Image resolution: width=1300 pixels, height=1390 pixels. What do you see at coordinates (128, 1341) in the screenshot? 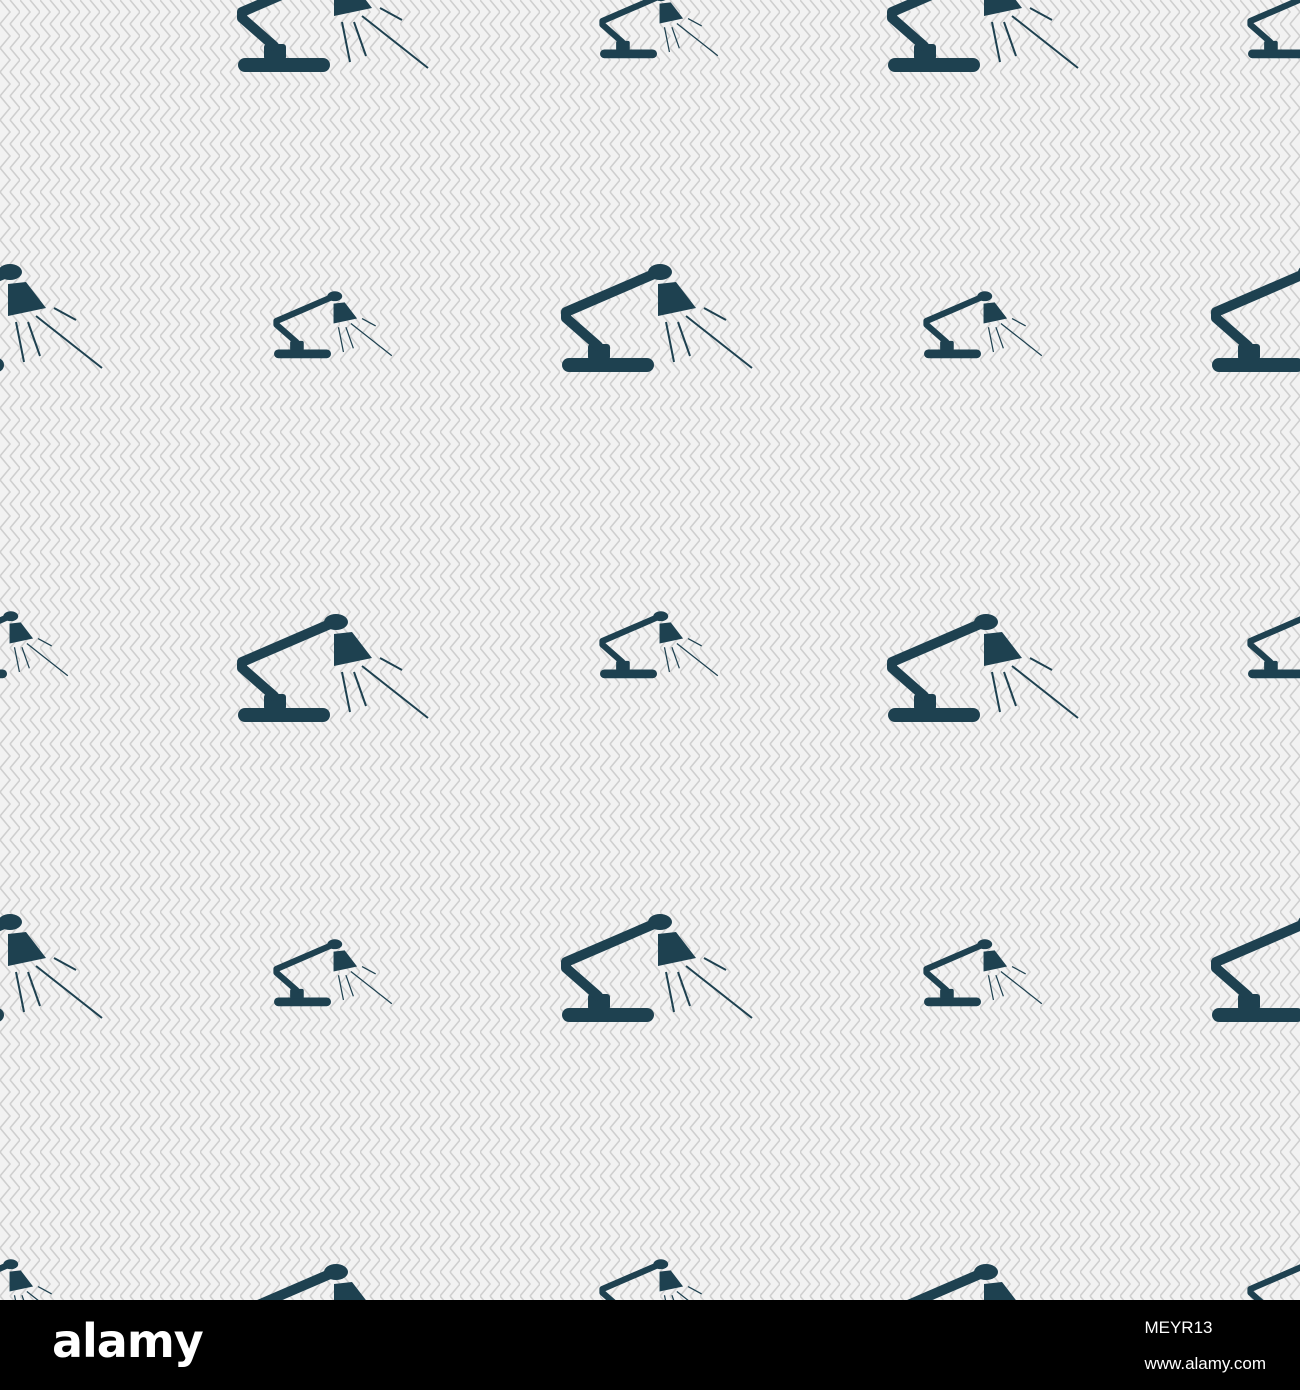
I see `alamy-logo: alamy` at bounding box center [128, 1341].